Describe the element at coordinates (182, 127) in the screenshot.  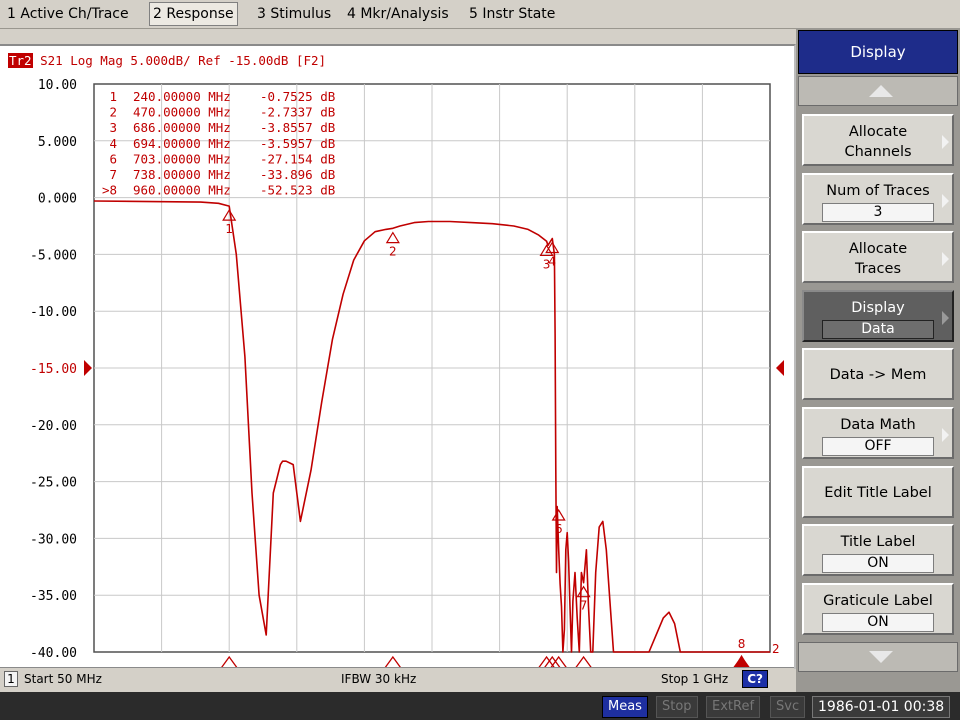
I see `marker-frequency: 686.00000 MHz` at that location.